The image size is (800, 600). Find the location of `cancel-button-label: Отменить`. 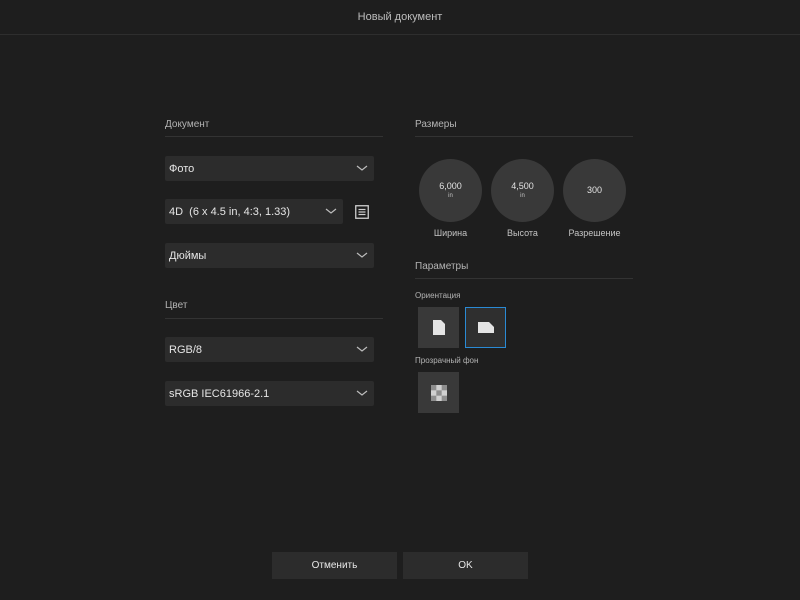

cancel-button-label: Отменить is located at coordinates (334, 565).